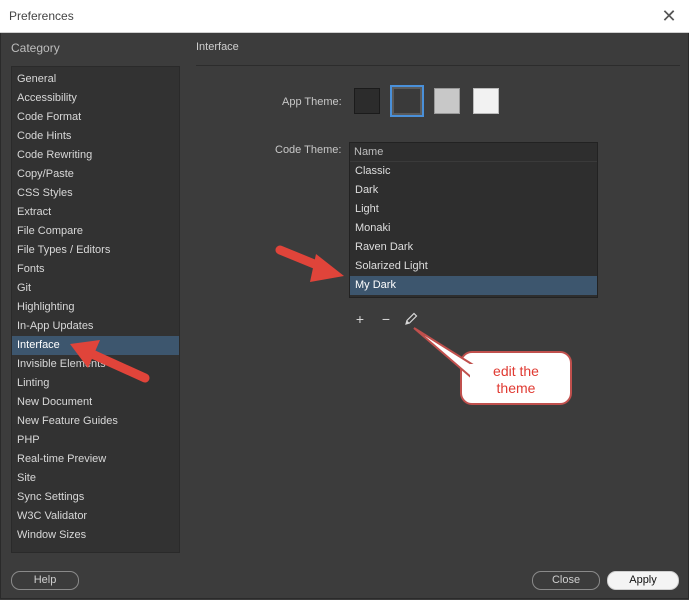  I want to click on category-header: Category, so click(35, 48).